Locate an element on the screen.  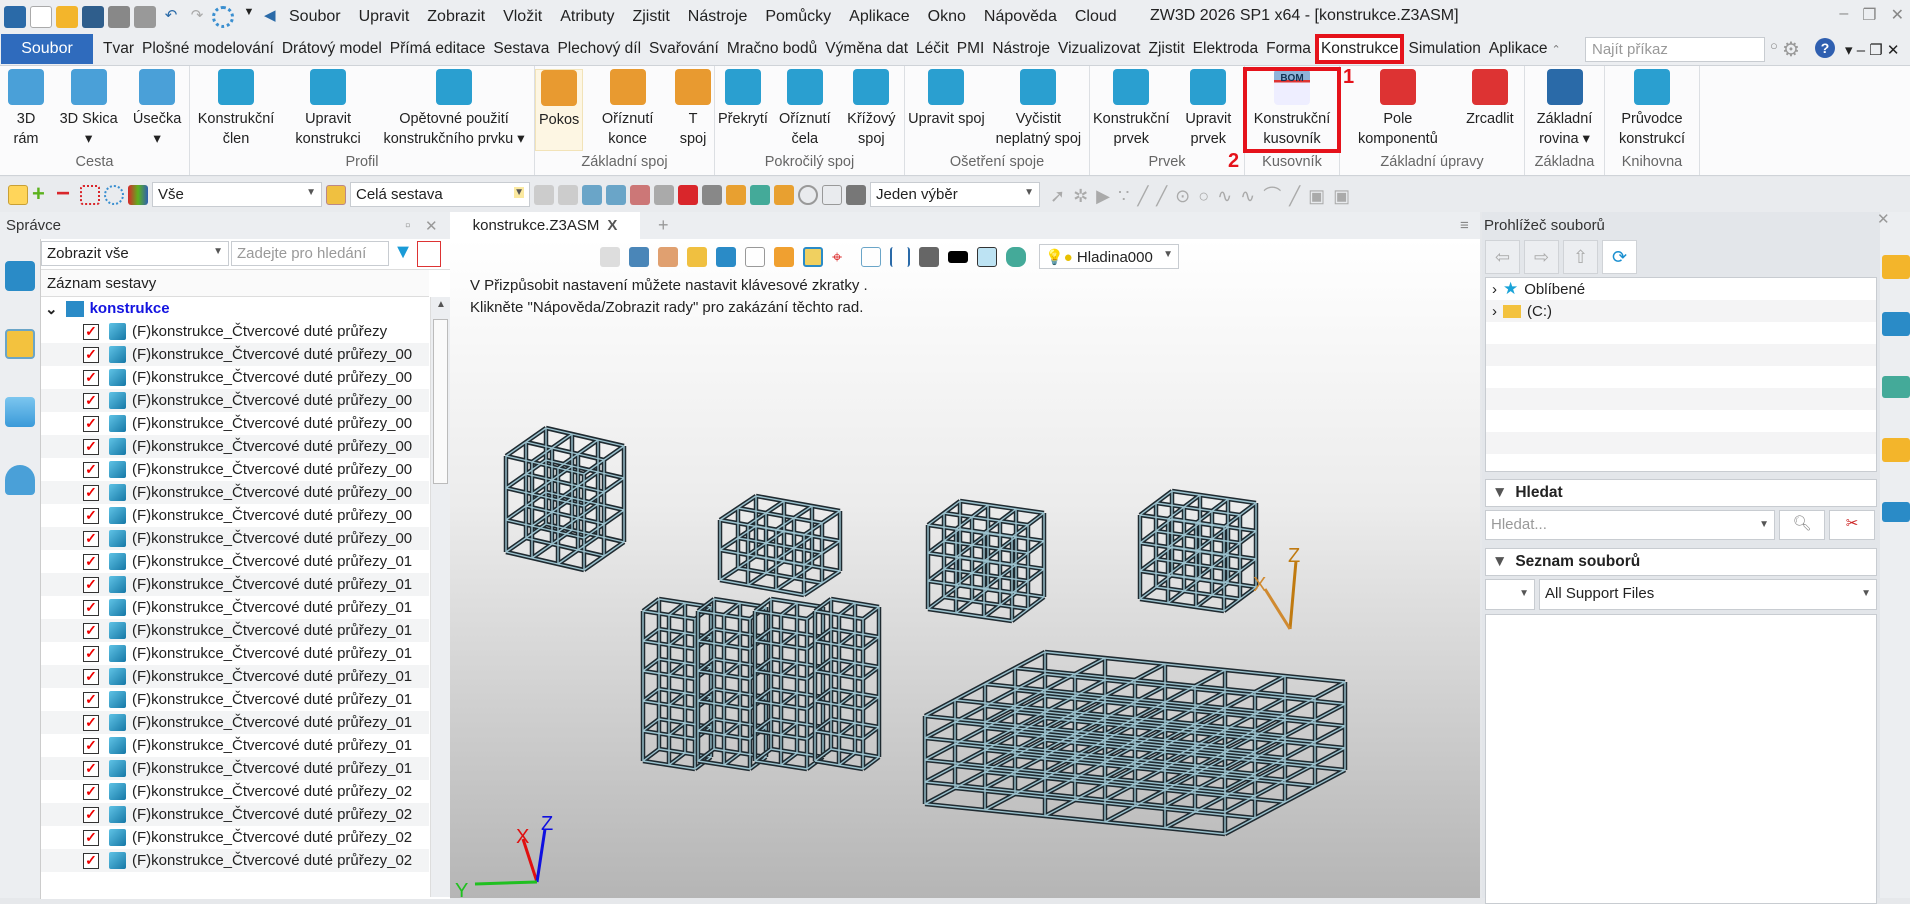
filter-icon is located at coordinates (138, 194).